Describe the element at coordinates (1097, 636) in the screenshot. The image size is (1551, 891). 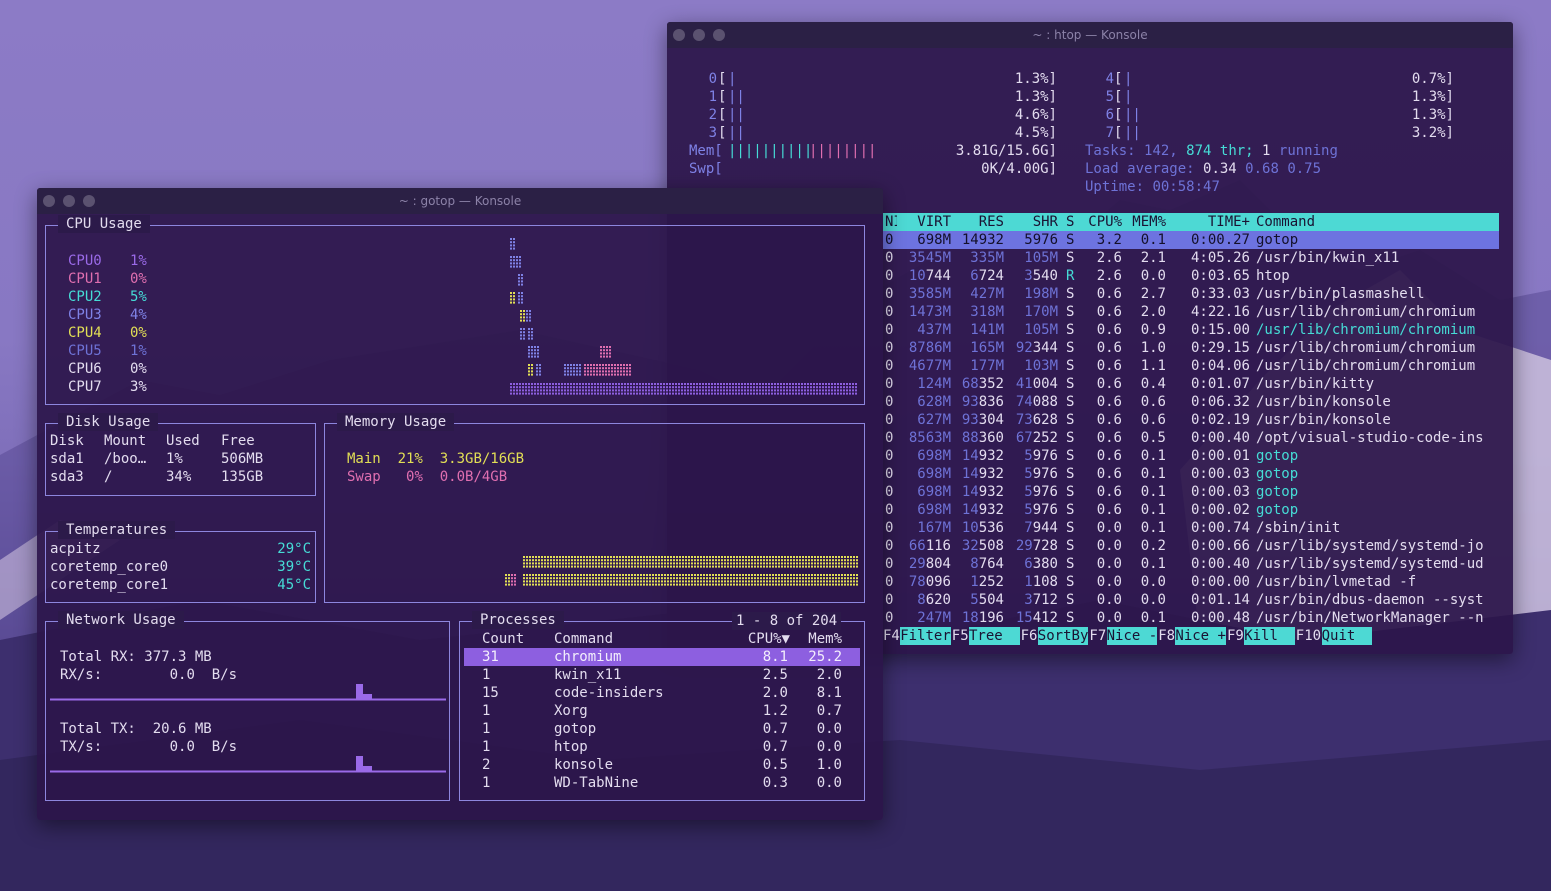
I see `fkey-f7: F7` at that location.